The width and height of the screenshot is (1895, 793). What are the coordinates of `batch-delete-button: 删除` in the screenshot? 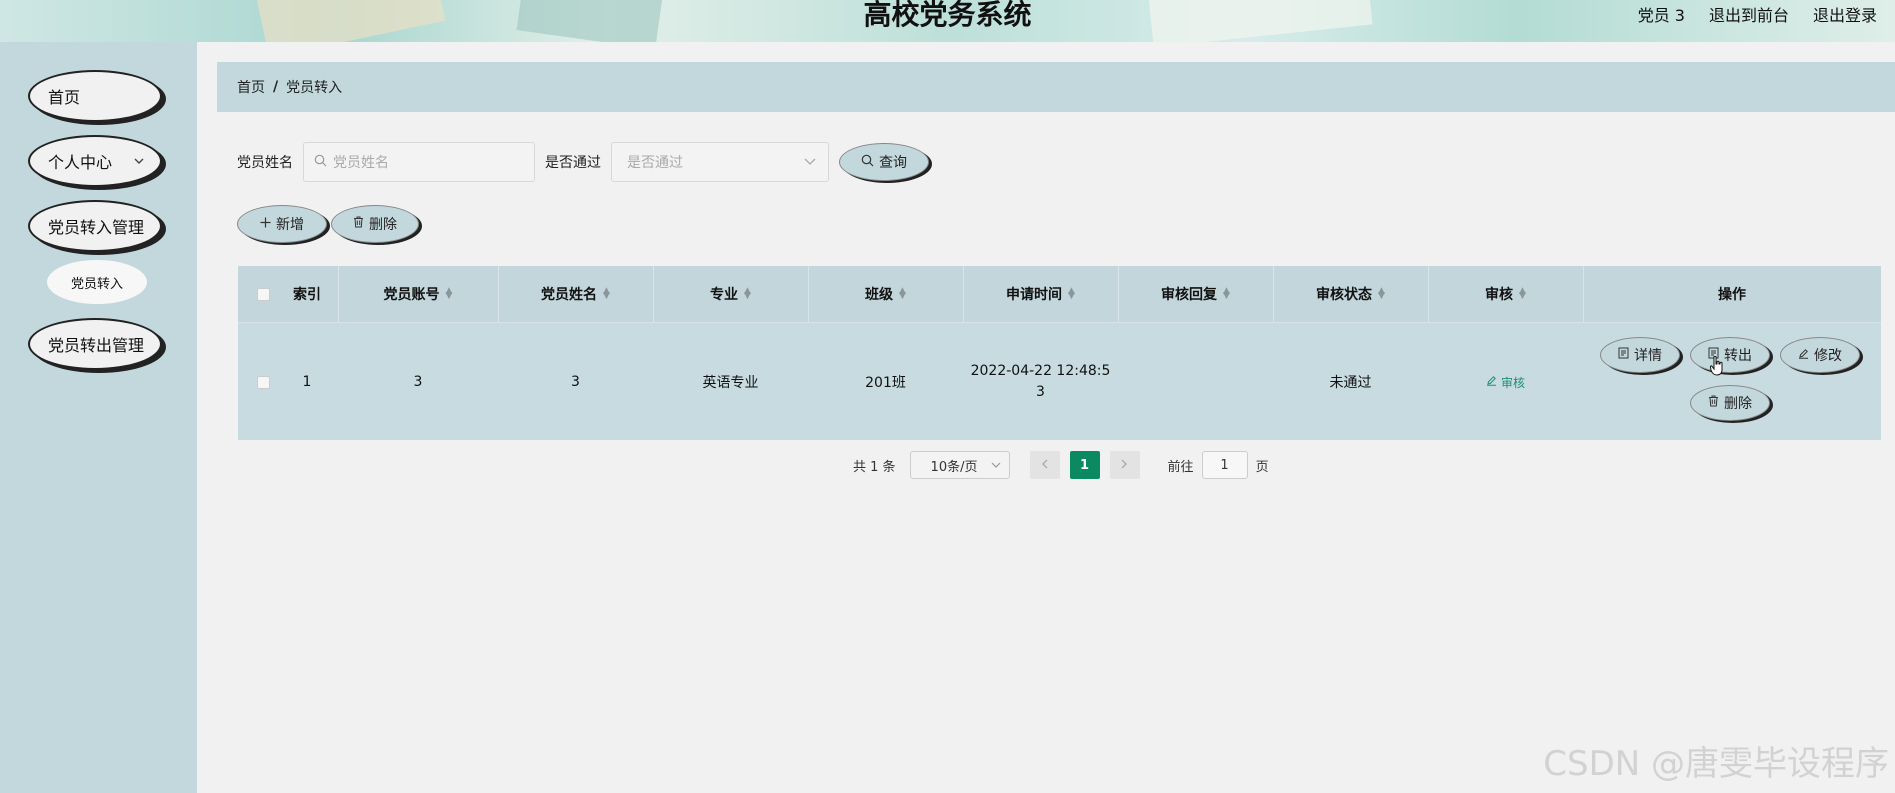 It's located at (375, 224).